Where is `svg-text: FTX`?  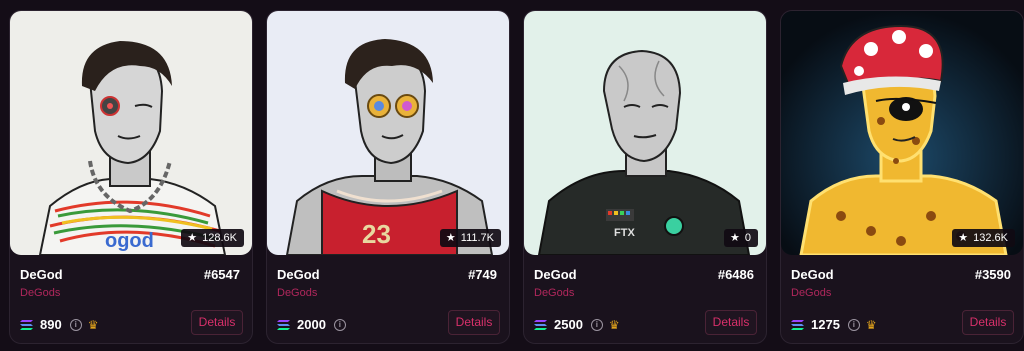
svg-text: FTX is located at coordinates (624, 233).